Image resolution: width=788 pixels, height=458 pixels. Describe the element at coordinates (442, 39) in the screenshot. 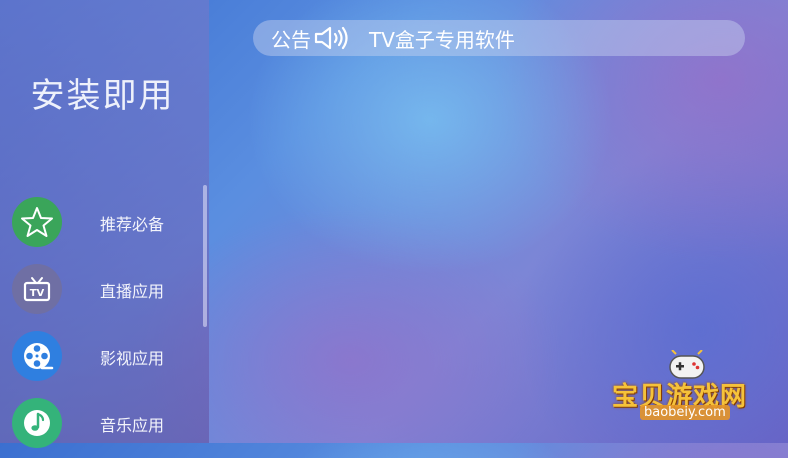

I see `notice-text: TV盒子专用软件` at that location.